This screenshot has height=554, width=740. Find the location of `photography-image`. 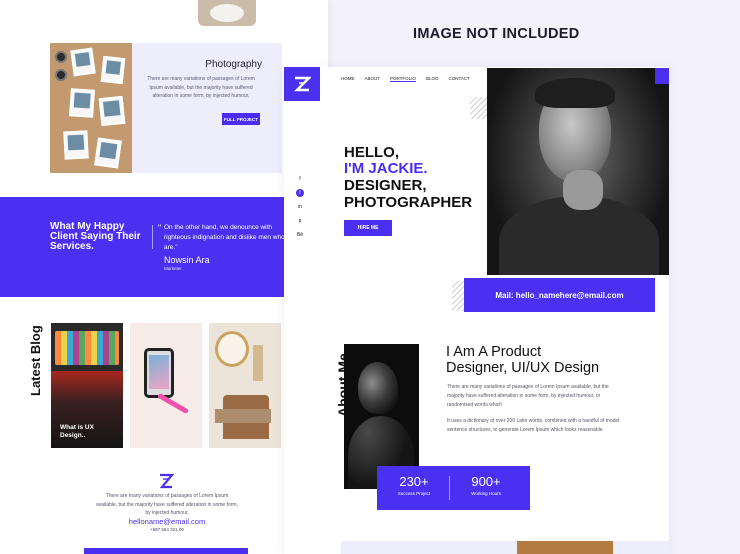

photography-image is located at coordinates (91, 108).